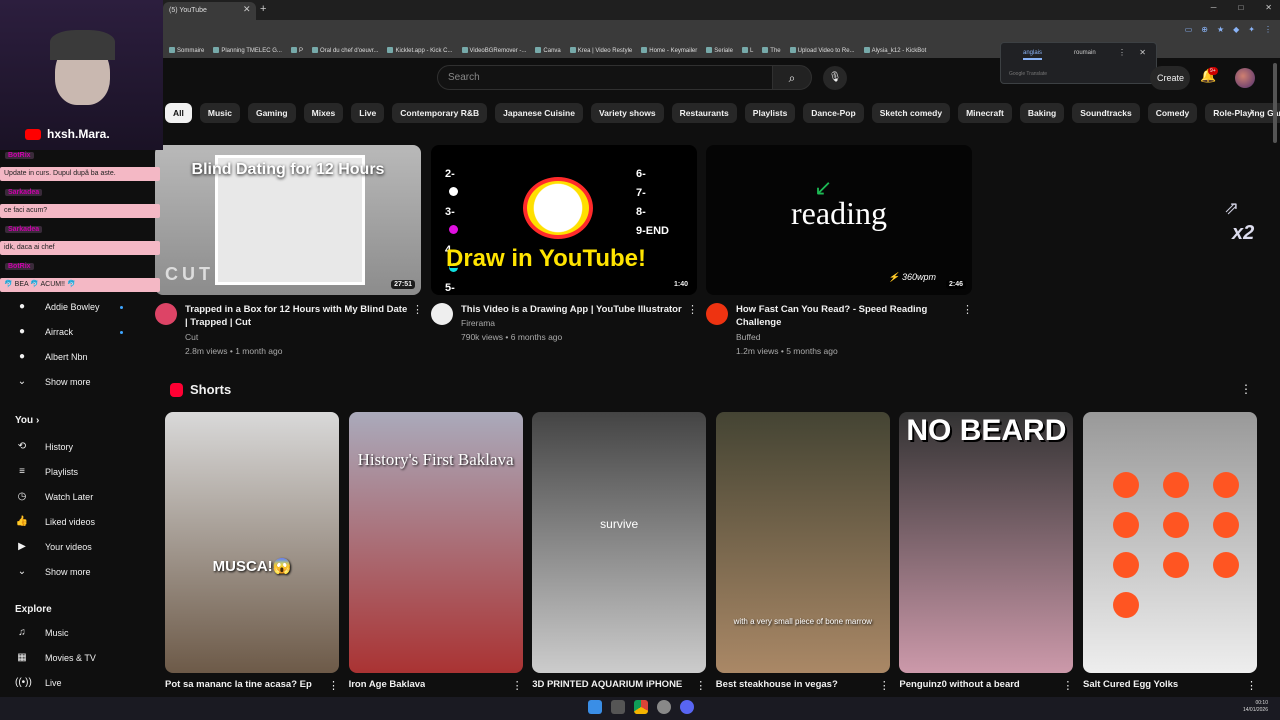  Describe the element at coordinates (1275, 103) in the screenshot. I see `page-scrollbar` at that location.